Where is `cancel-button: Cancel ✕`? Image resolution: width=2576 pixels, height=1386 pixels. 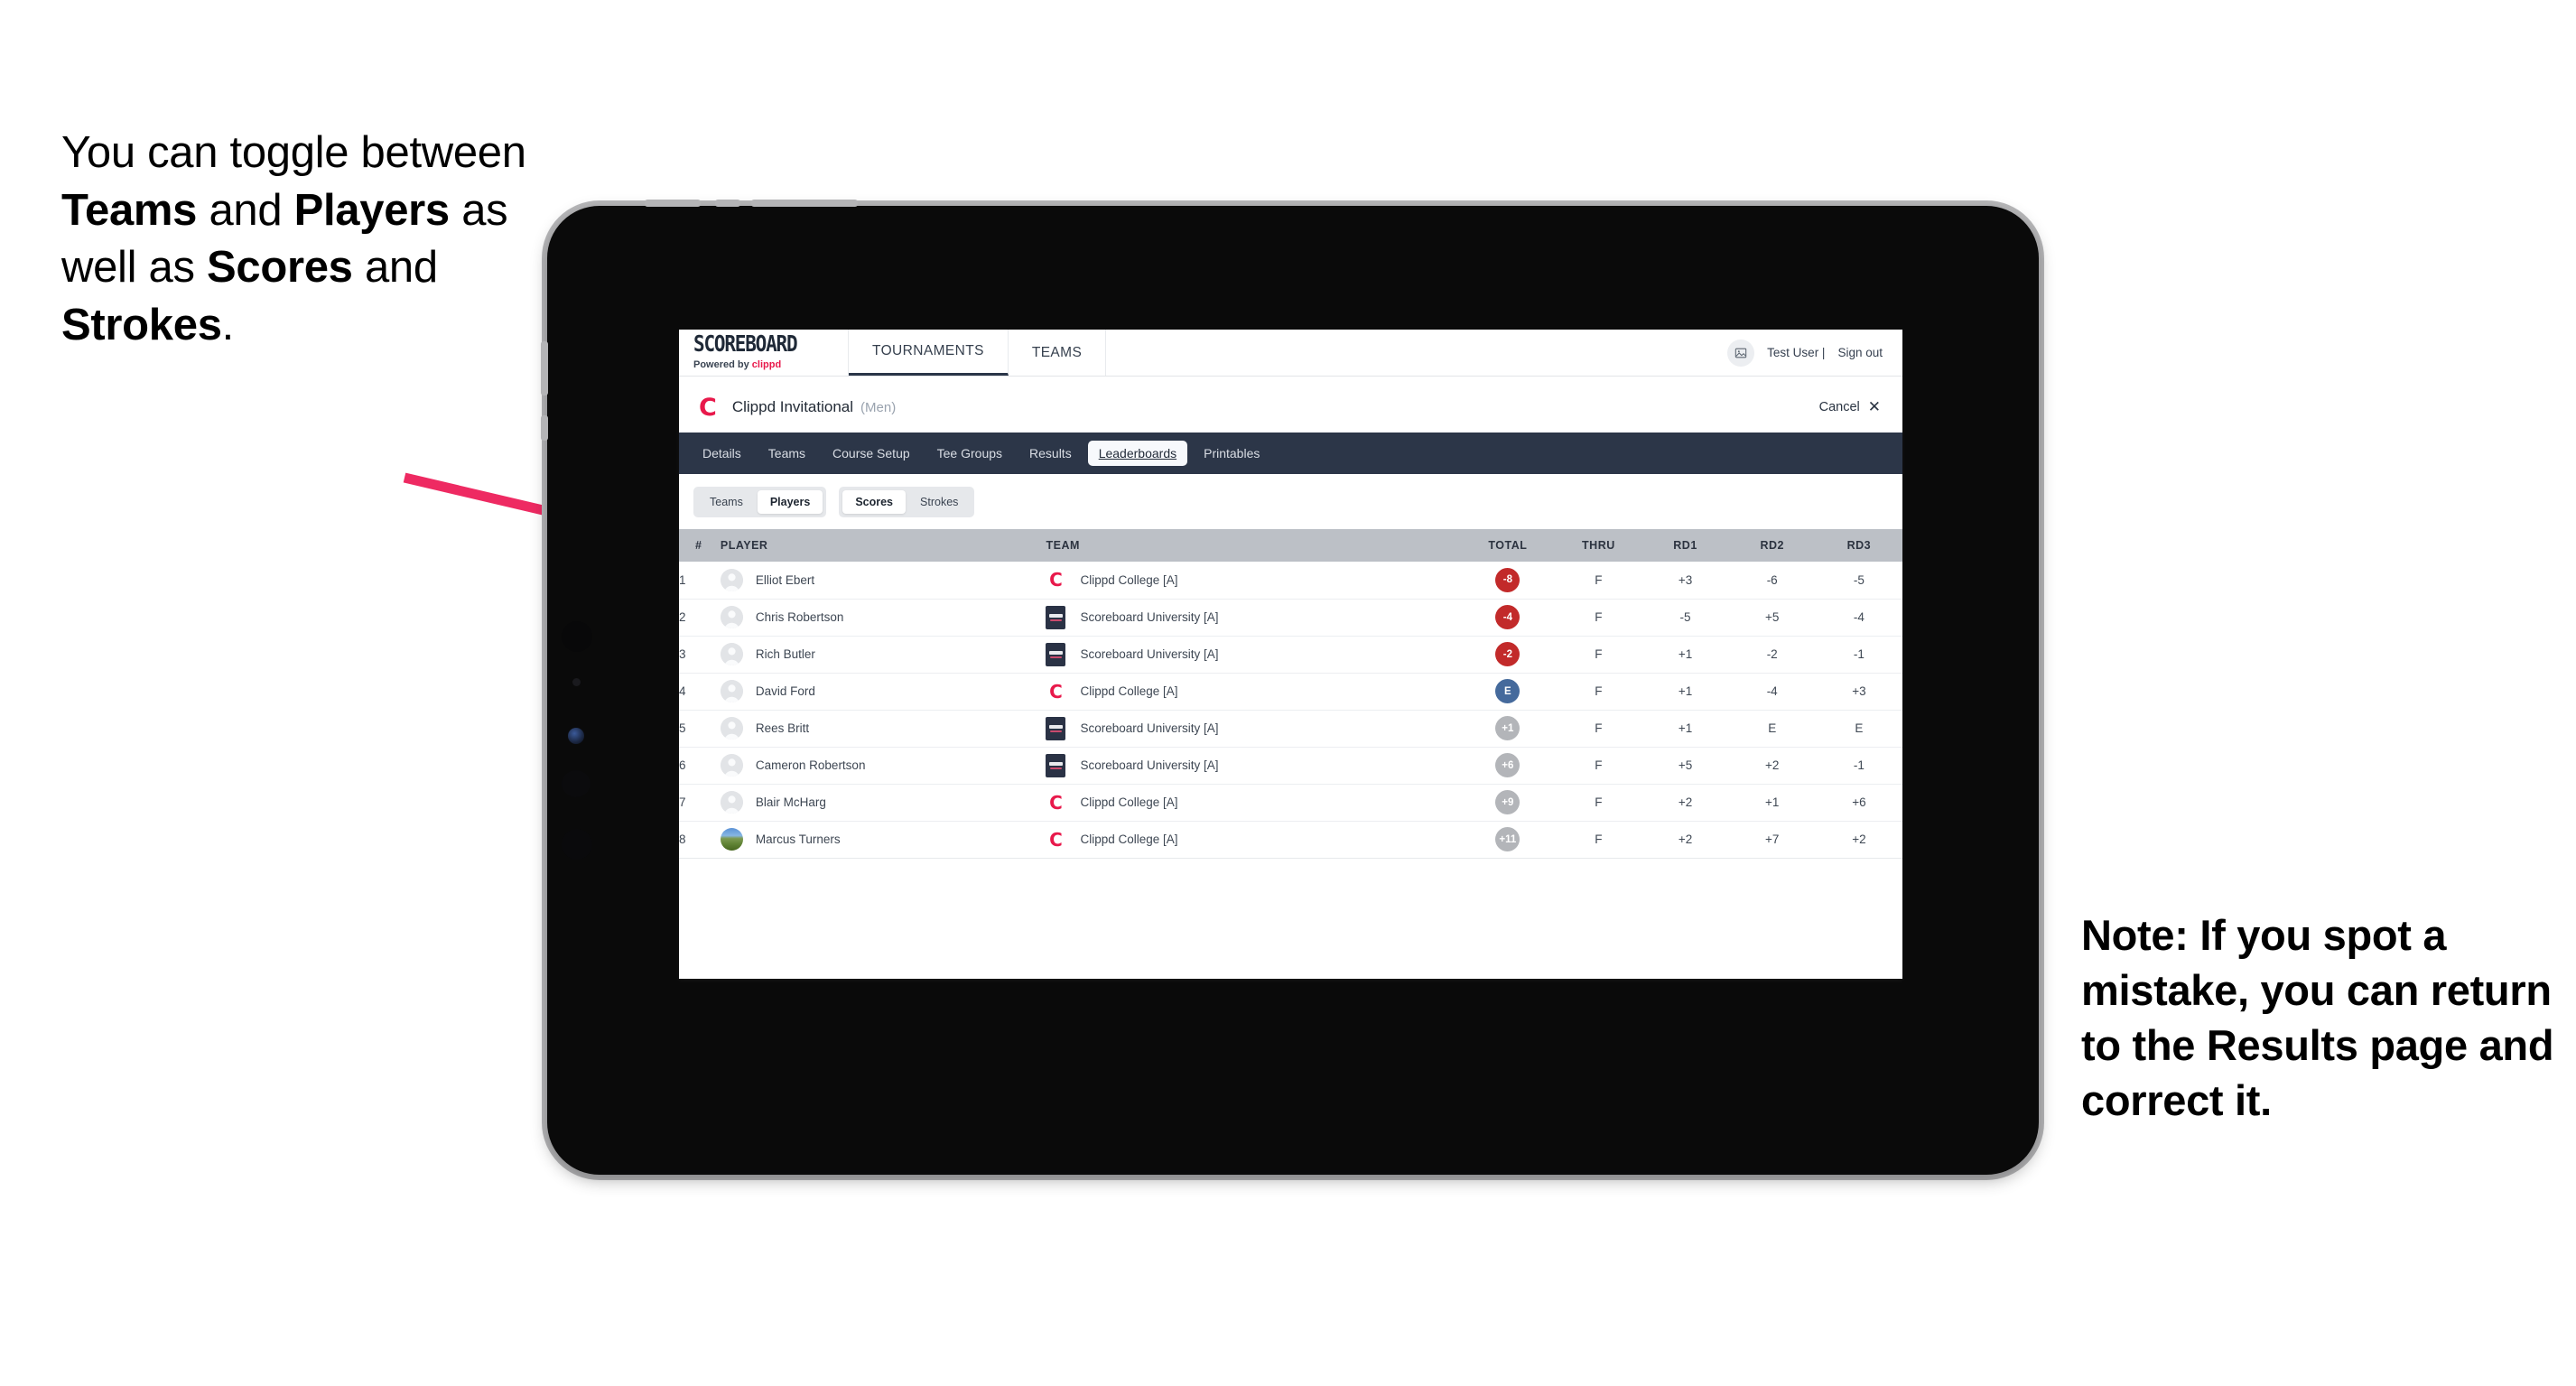 cancel-button: Cancel ✕ is located at coordinates (1850, 407).